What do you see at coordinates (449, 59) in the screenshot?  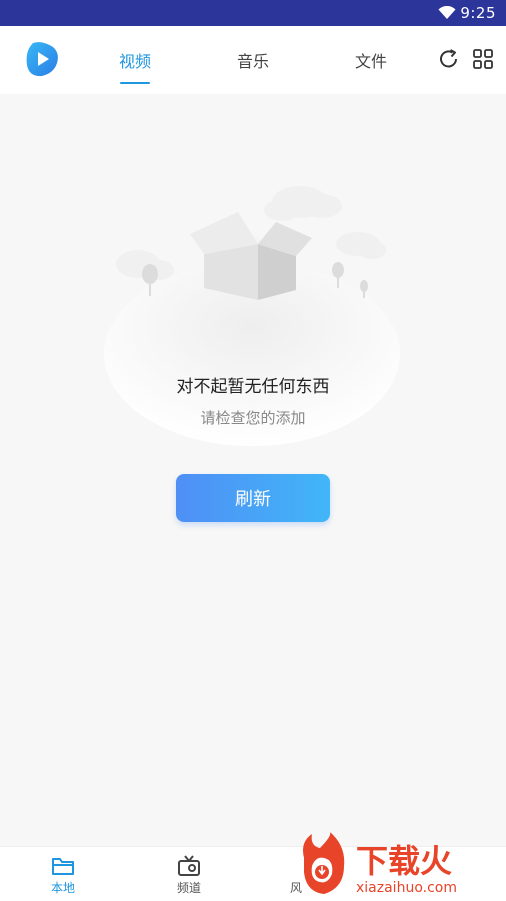 I see `refresh-icon` at bounding box center [449, 59].